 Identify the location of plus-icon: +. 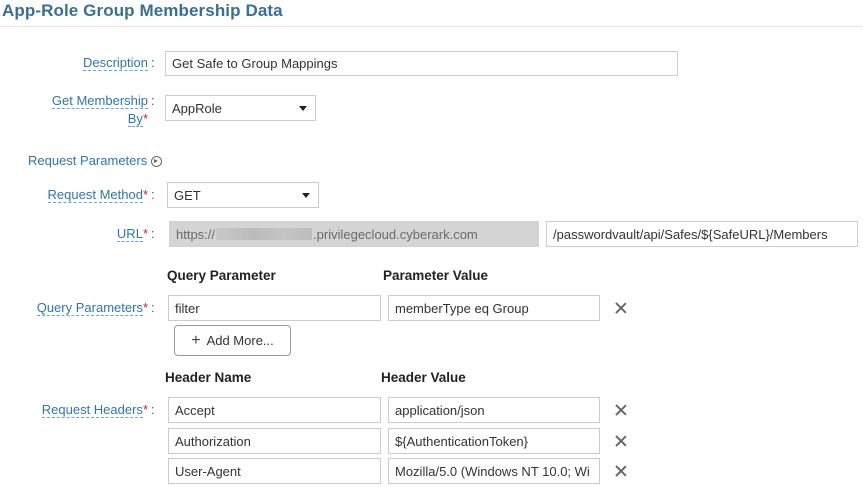
(196, 340).